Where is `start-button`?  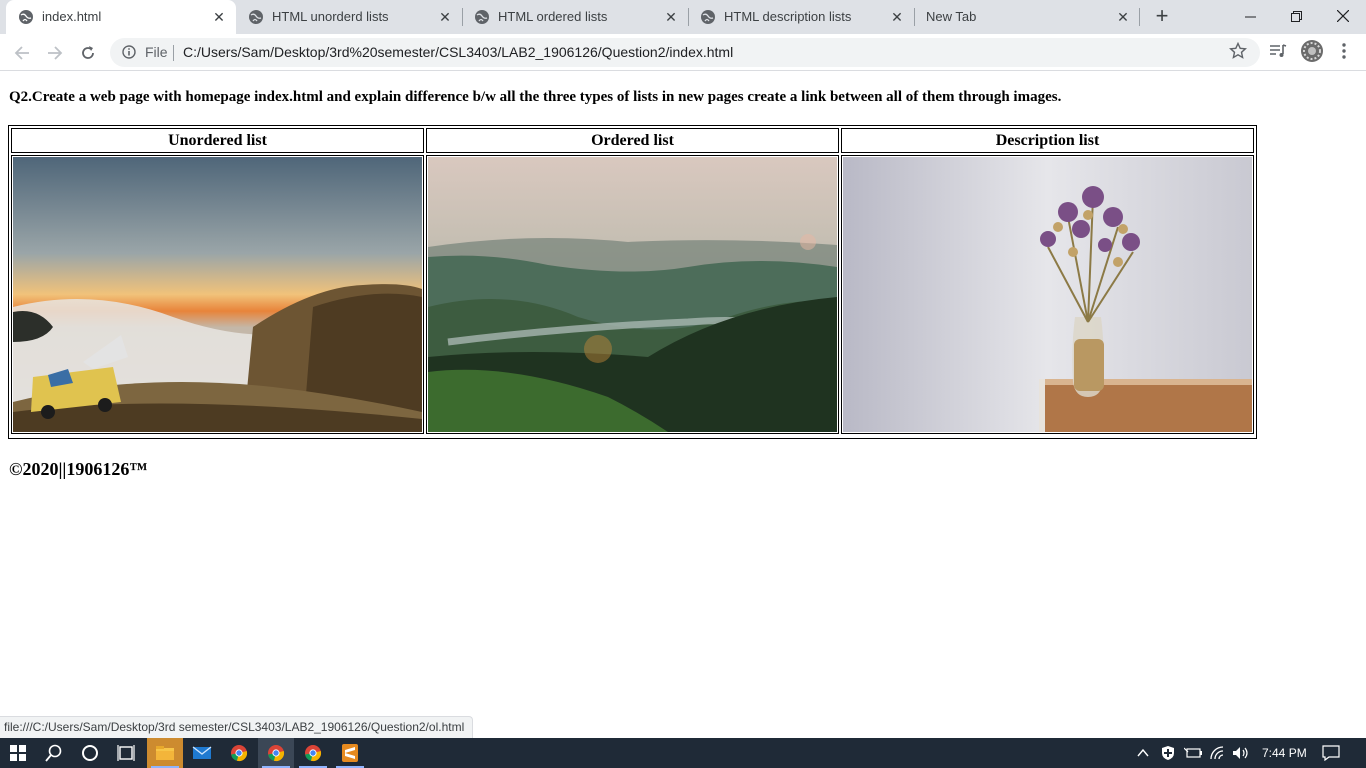 start-button is located at coordinates (18, 753).